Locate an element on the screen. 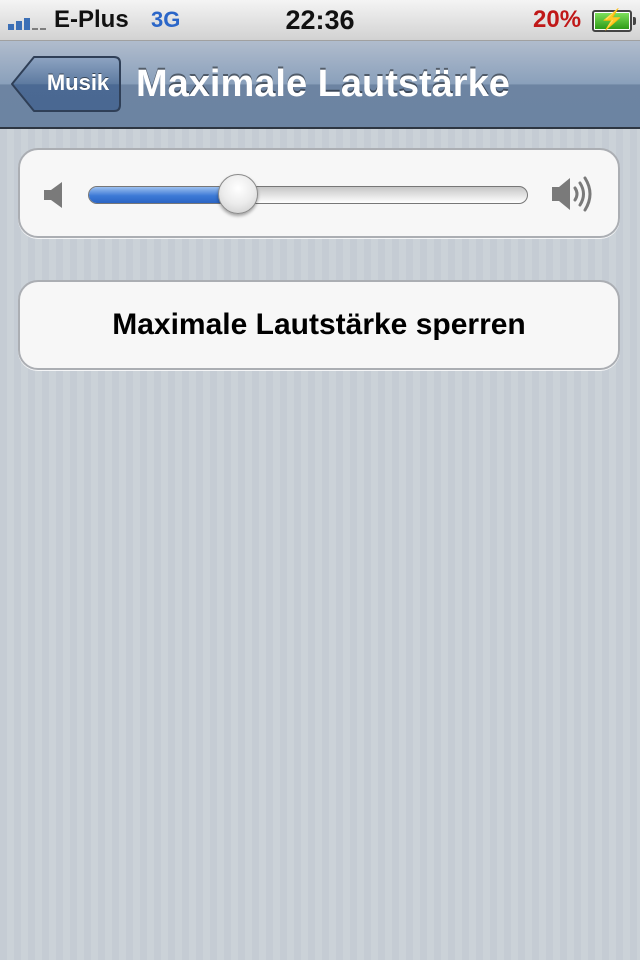 The height and width of the screenshot is (960, 640). volume-slider-thumb is located at coordinates (237, 194).